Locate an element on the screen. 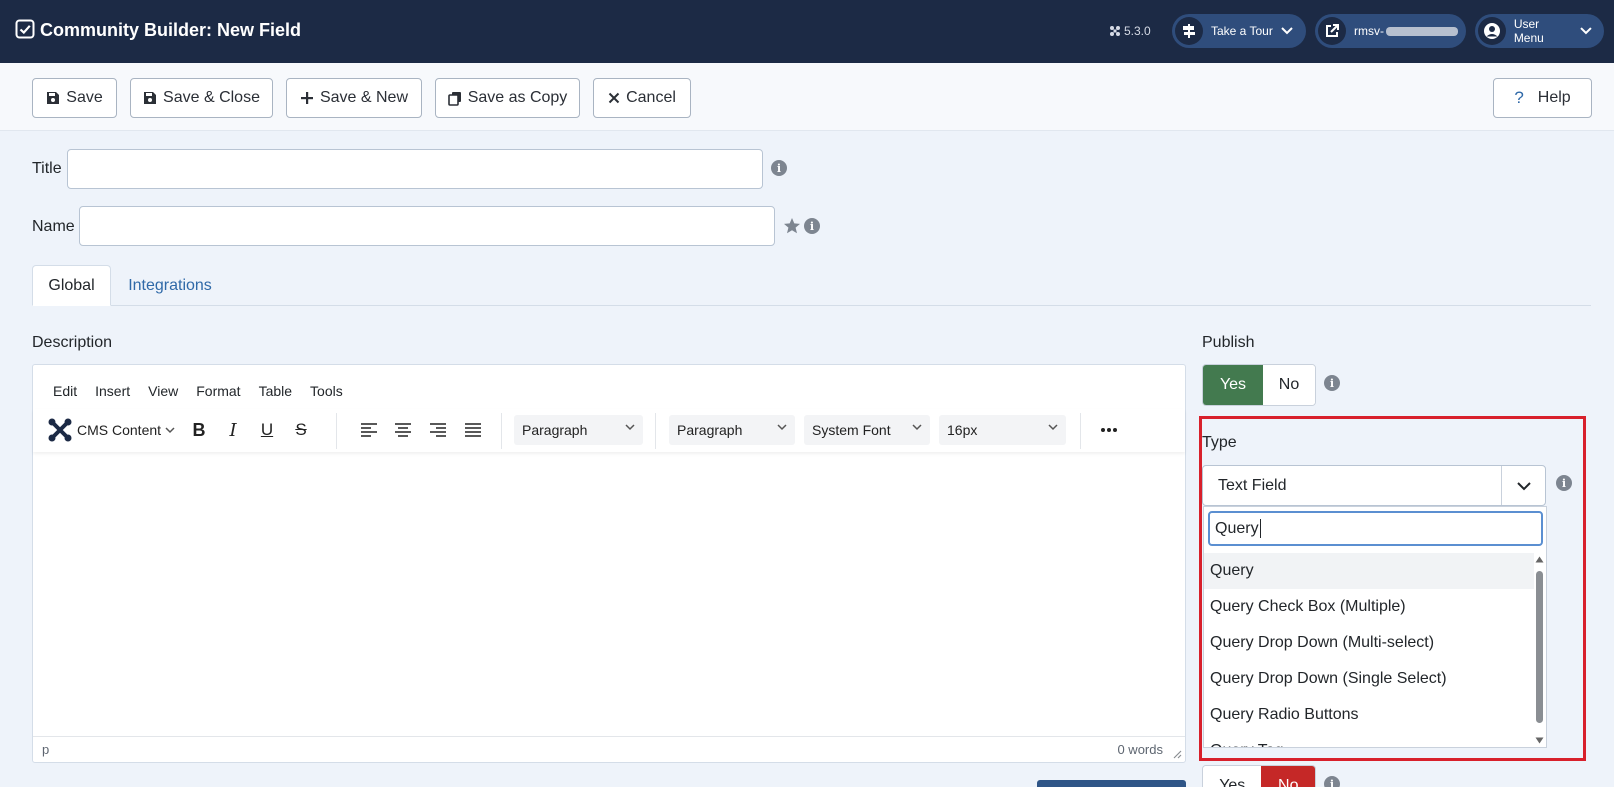 Image resolution: width=1614 pixels, height=787 pixels. lower-yes-no-toggle: Yes No is located at coordinates (1259, 776).